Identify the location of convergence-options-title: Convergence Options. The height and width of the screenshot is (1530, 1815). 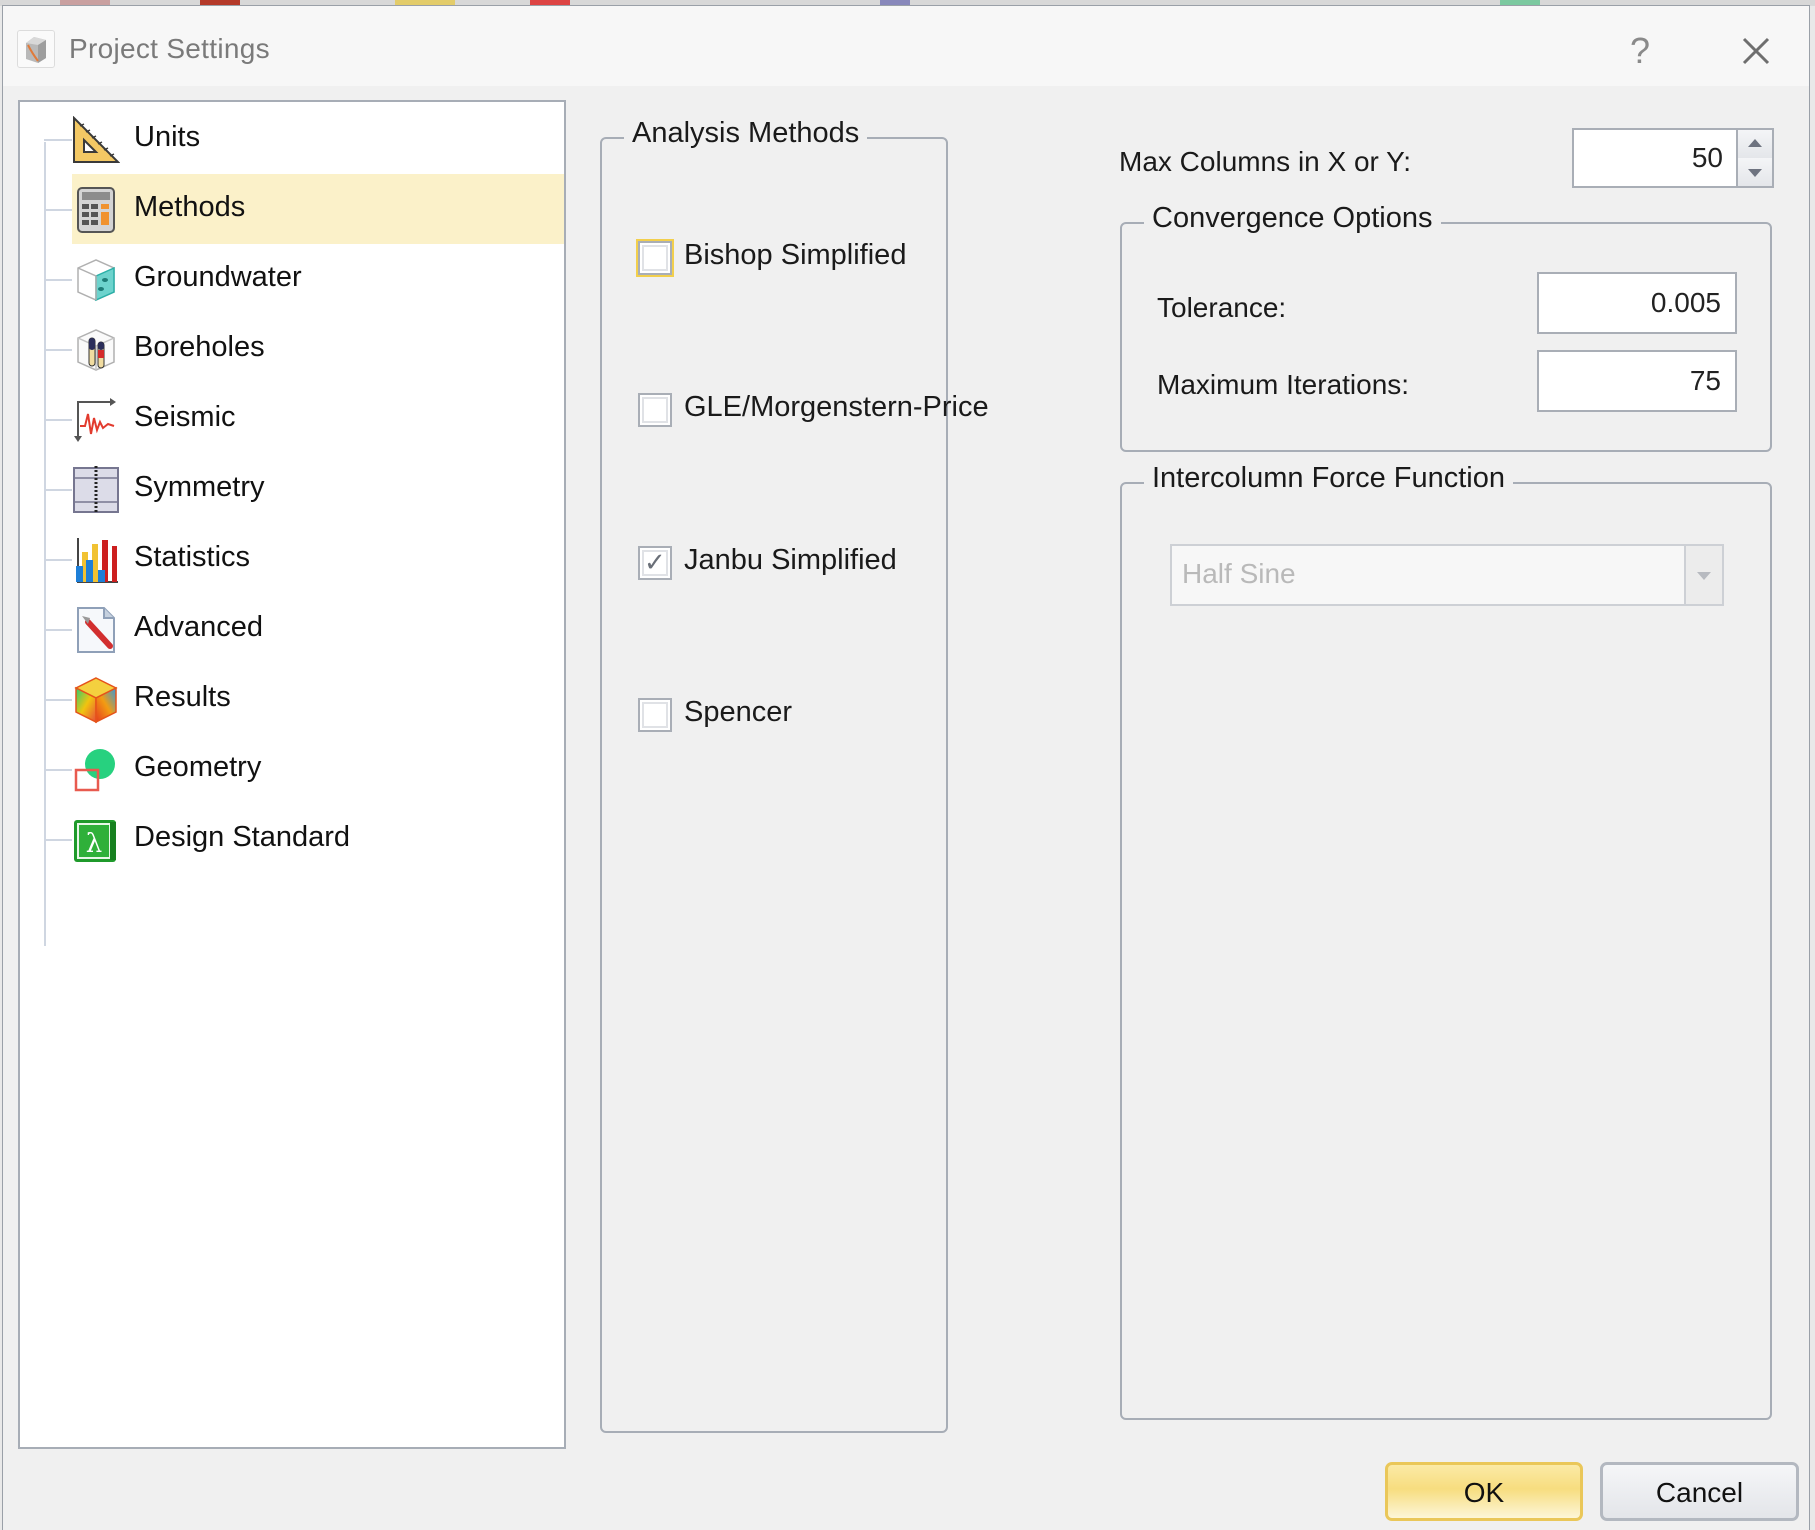
(1292, 218).